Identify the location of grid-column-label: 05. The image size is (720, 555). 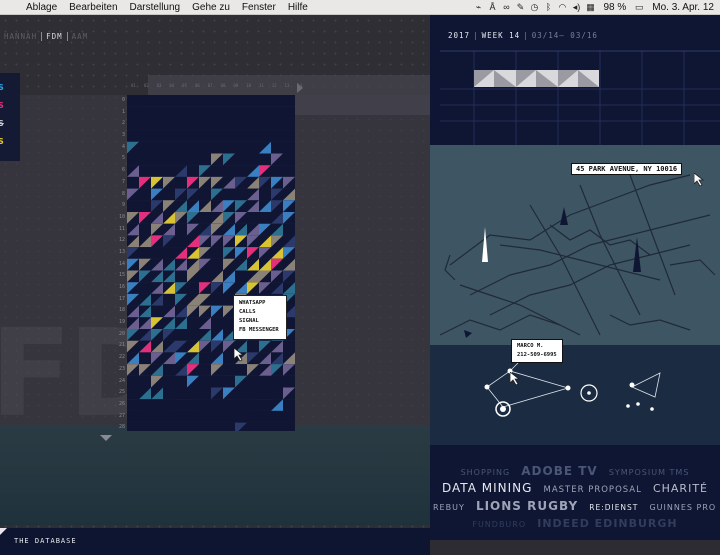
(184, 85).